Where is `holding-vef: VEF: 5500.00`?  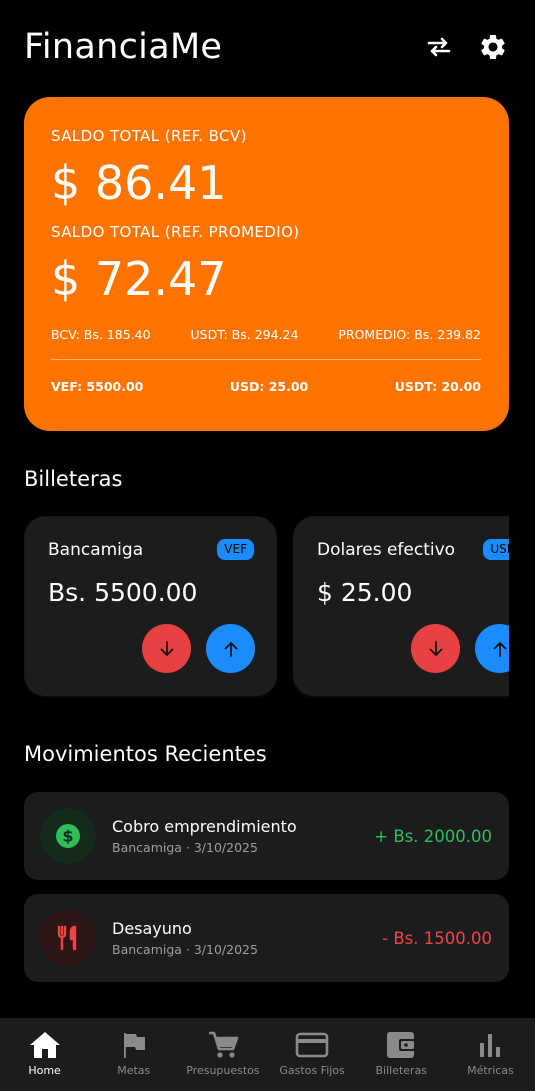 holding-vef: VEF: 5500.00 is located at coordinates (97, 386).